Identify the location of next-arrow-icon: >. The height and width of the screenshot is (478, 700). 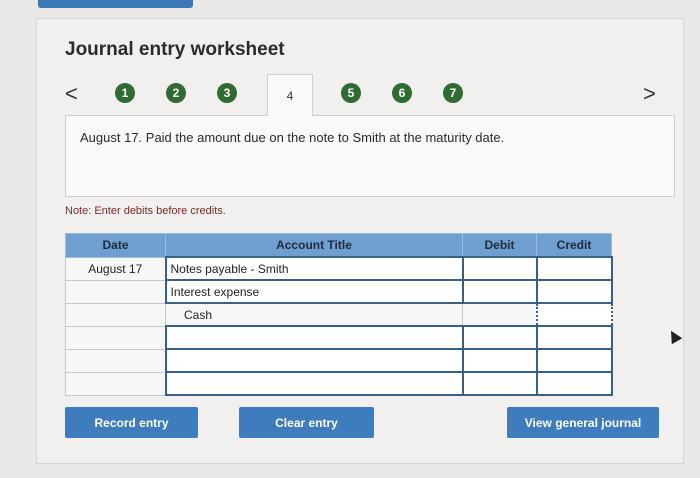
(649, 94).